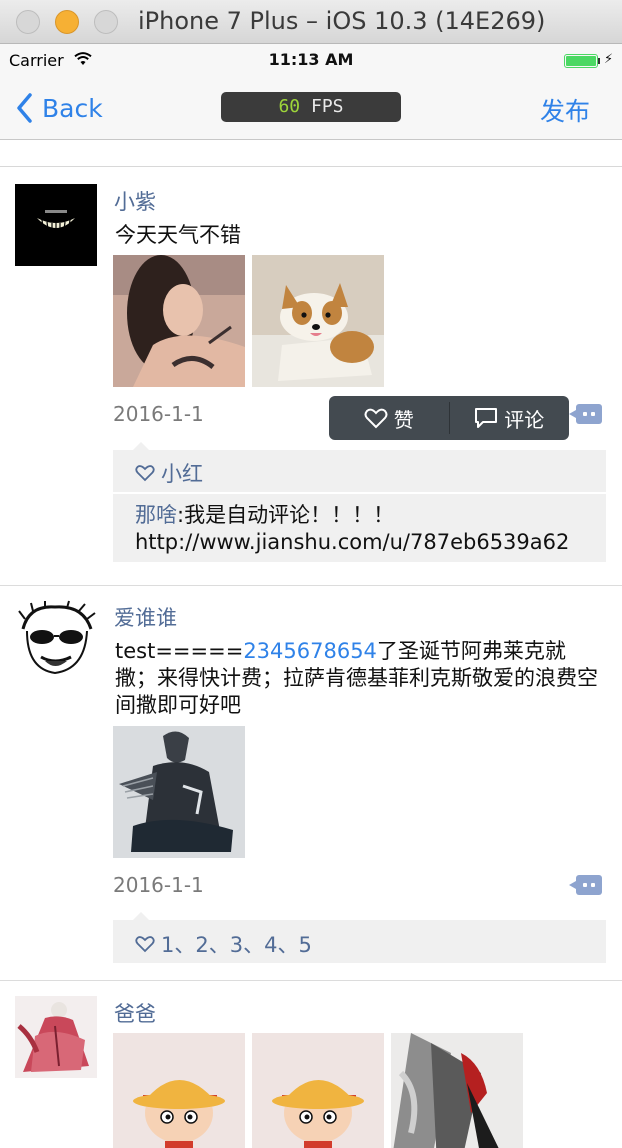 This screenshot has width=622, height=1148. What do you see at coordinates (457, 1090) in the screenshot?
I see `photo-ink-art` at bounding box center [457, 1090].